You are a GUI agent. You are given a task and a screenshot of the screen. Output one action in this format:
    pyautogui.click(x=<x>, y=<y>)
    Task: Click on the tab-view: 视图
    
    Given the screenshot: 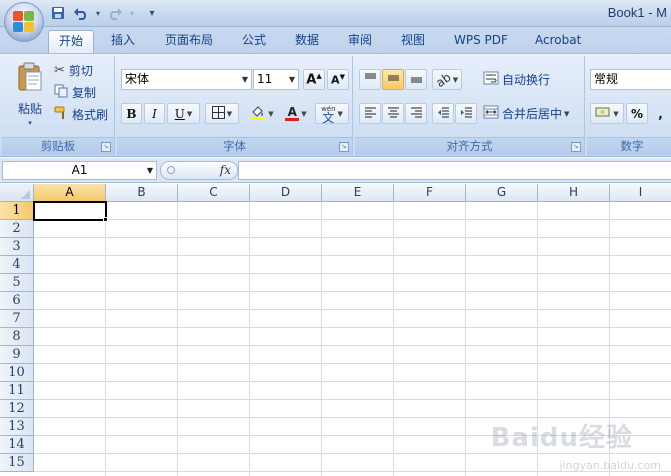 What is the action you would take?
    pyautogui.click(x=413, y=41)
    